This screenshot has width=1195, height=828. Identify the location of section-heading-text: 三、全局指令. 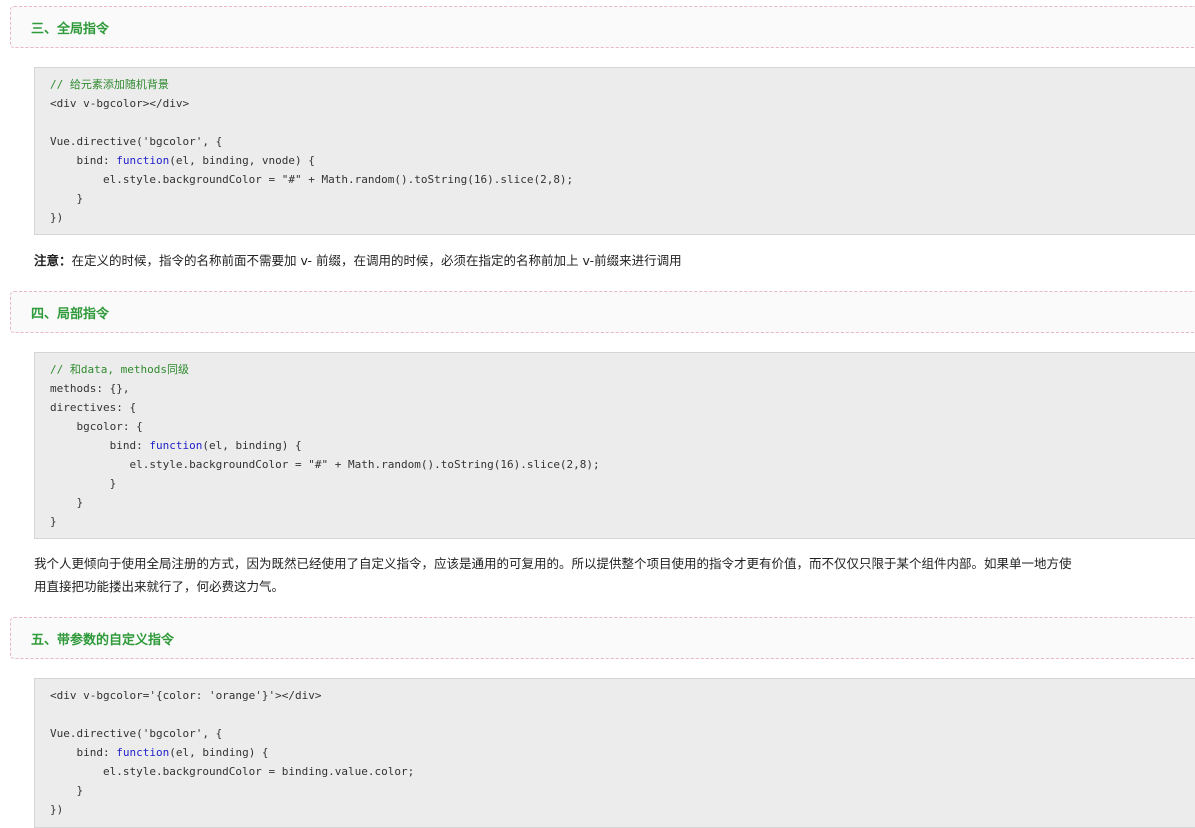
(70, 29).